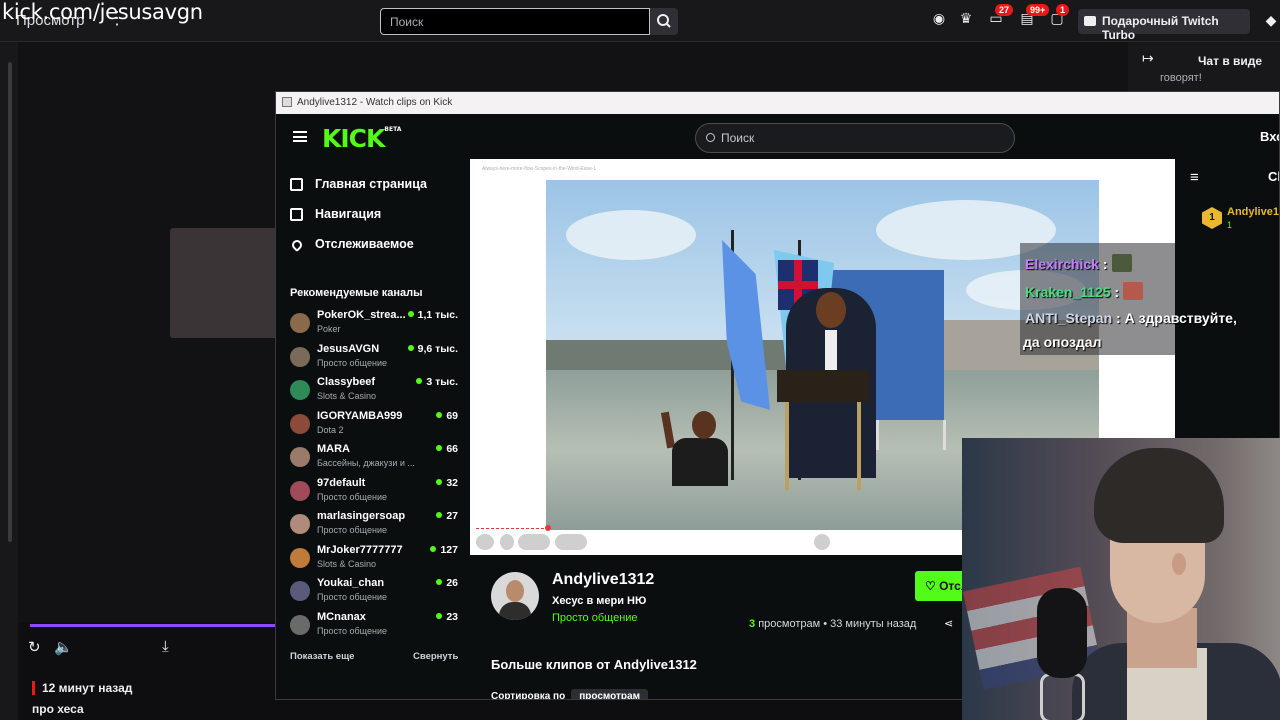  I want to click on clip-category: Просто общение, so click(595, 618).